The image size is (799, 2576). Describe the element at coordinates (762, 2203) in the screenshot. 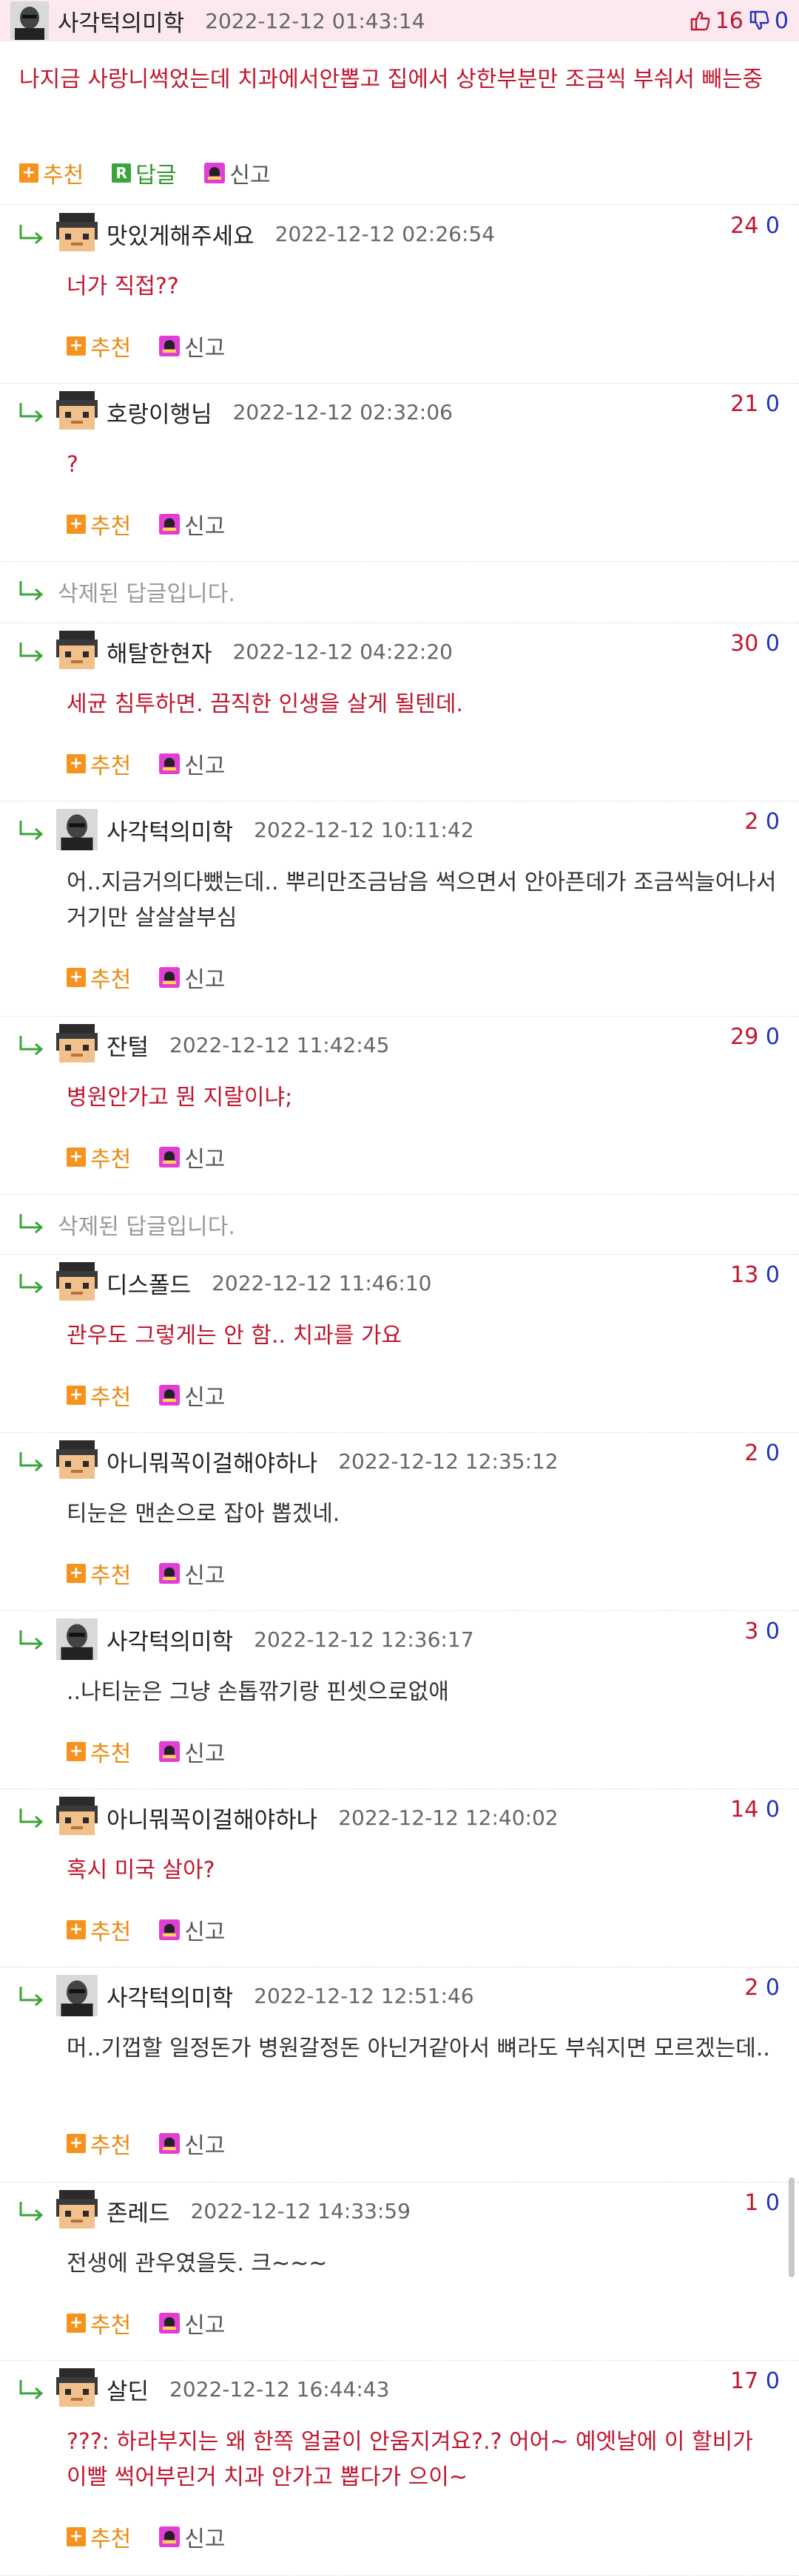

I see `comment-votes: 1 0` at that location.